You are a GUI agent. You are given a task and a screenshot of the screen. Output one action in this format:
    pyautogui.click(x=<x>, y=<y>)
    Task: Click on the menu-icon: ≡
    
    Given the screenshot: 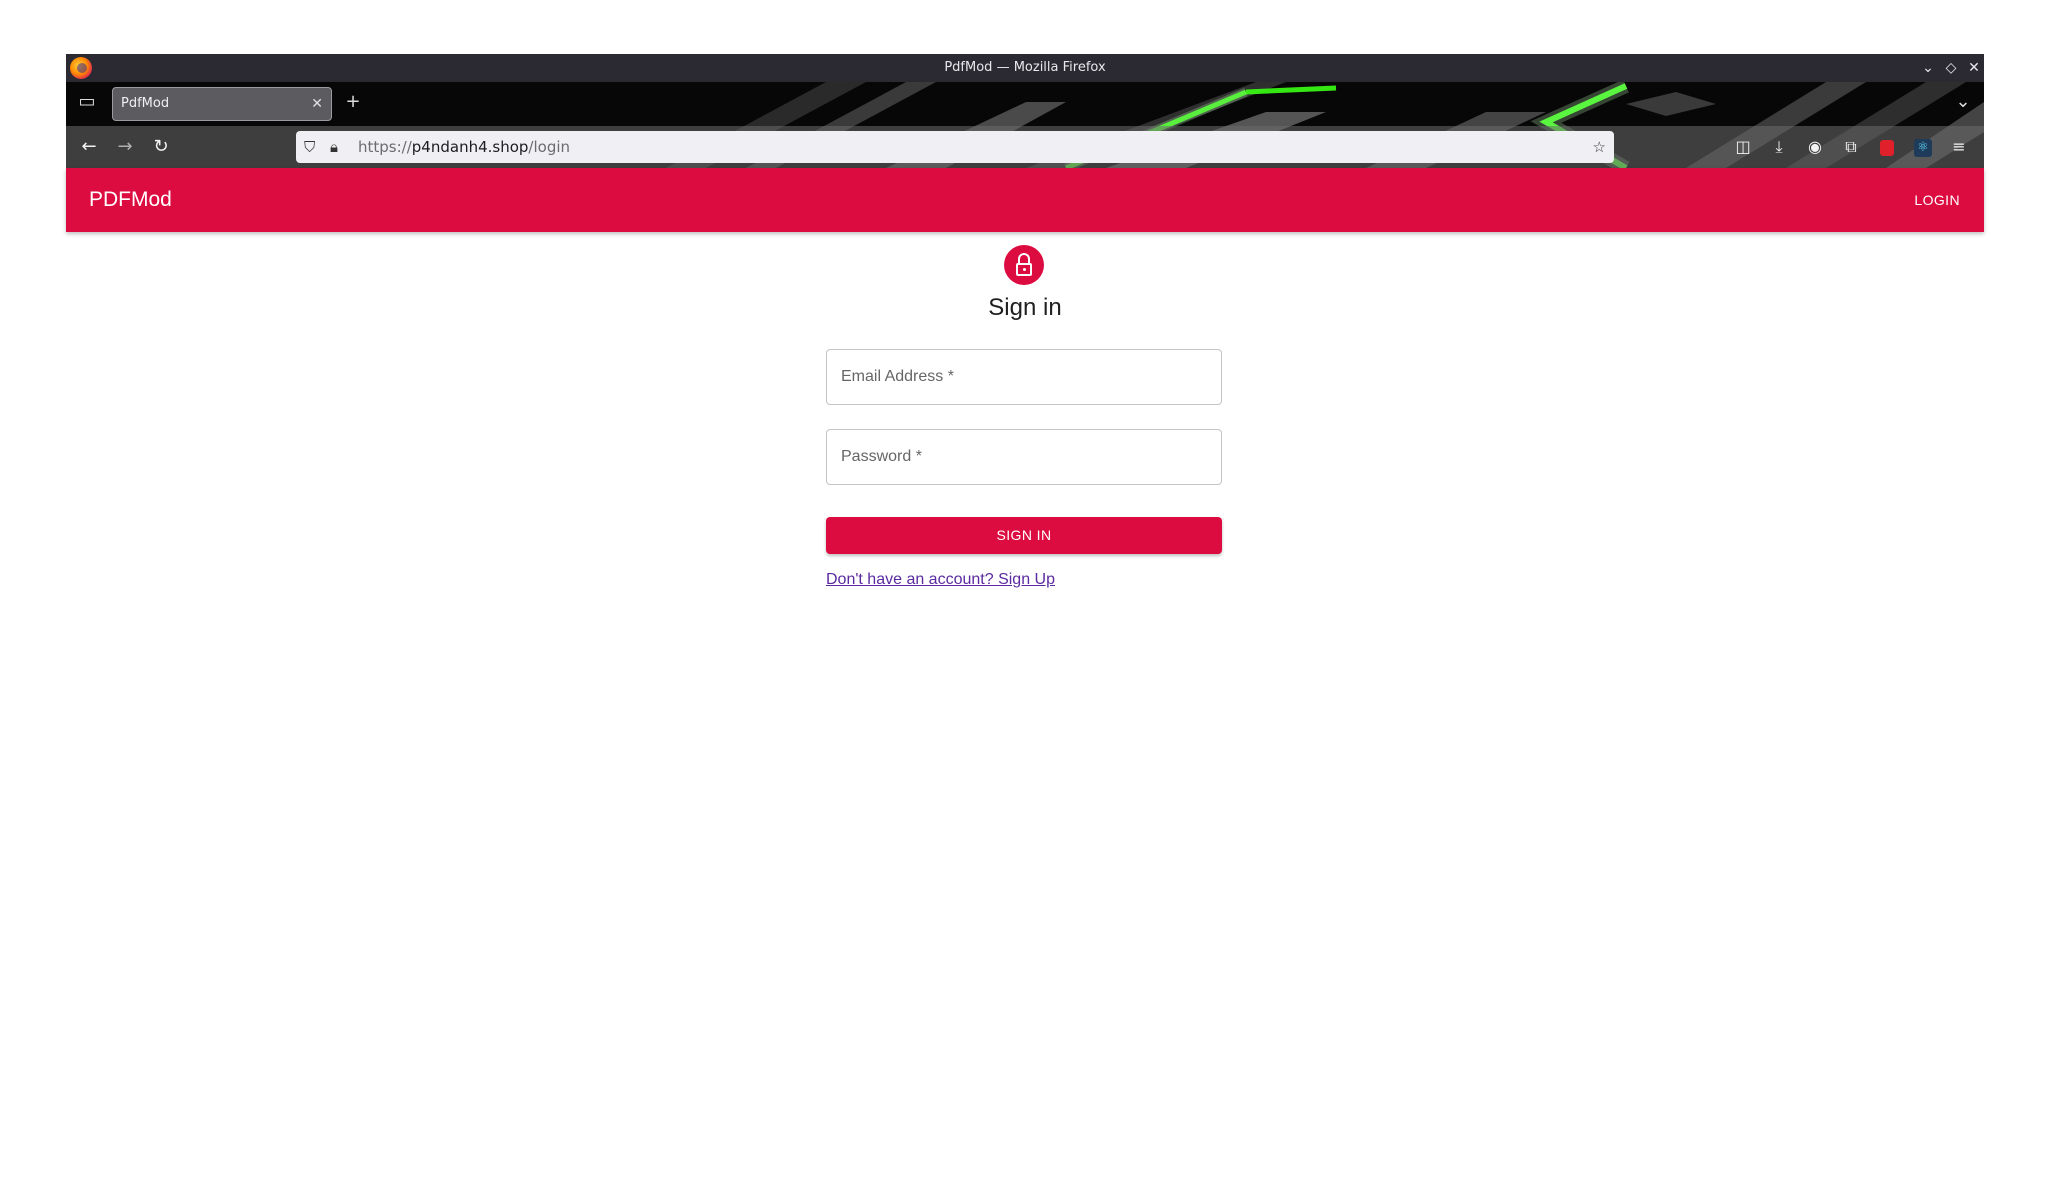 What is the action you would take?
    pyautogui.click(x=1959, y=147)
    